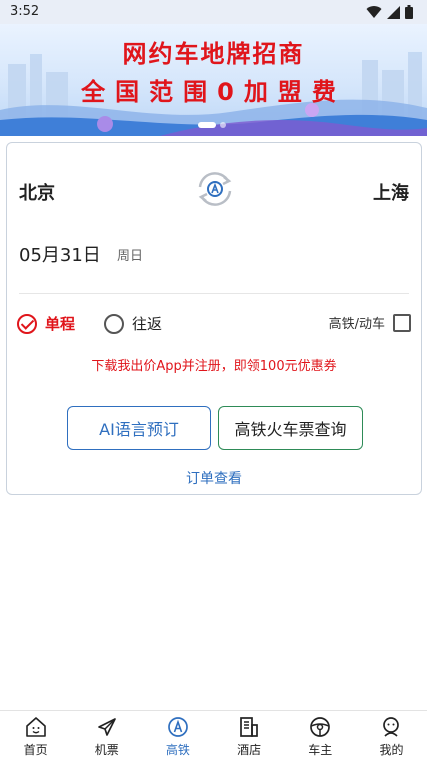 The height and width of the screenshot is (760, 427). I want to click on battery-icon, so click(409, 12).